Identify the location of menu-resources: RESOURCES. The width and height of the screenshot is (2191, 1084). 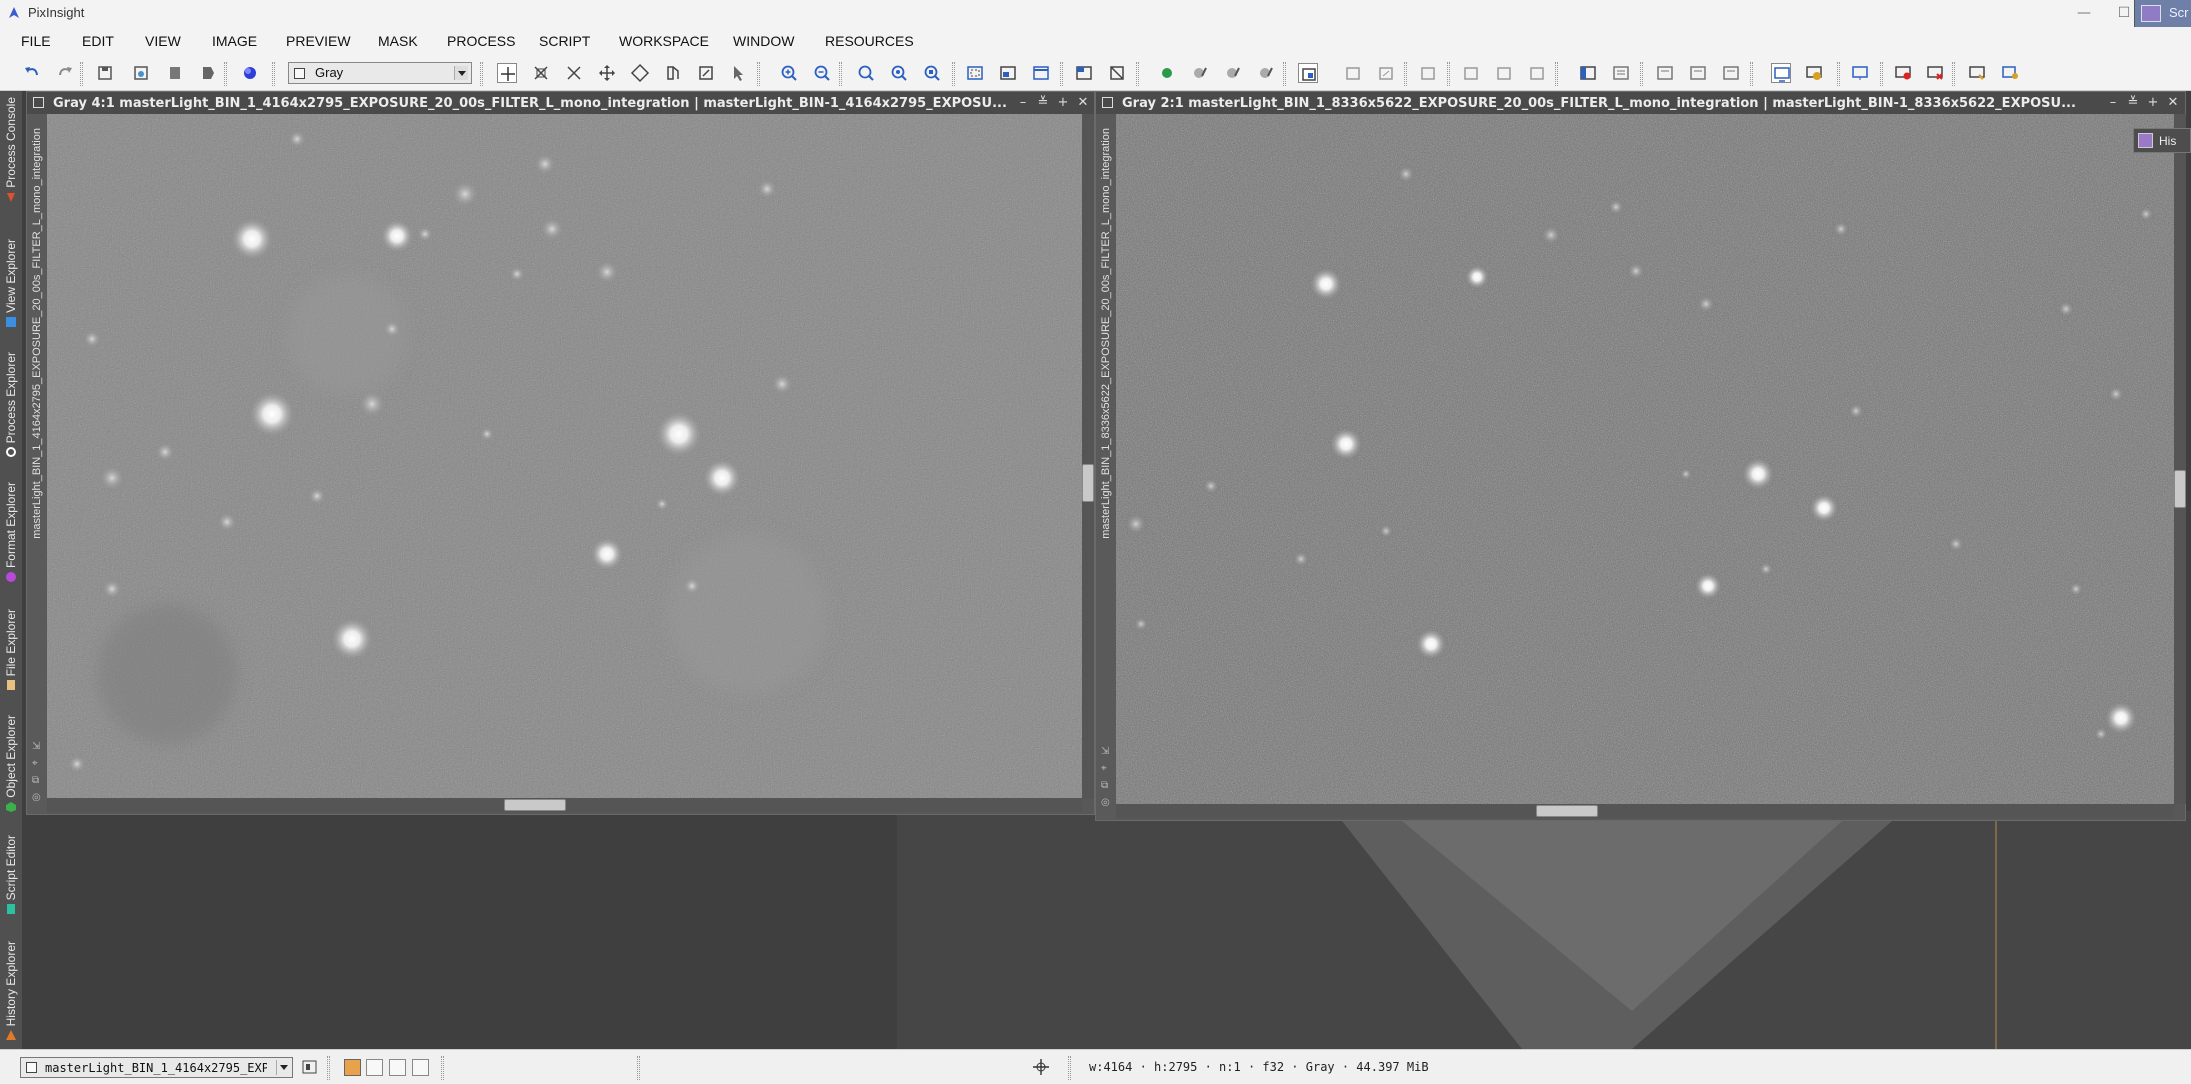
(869, 41).